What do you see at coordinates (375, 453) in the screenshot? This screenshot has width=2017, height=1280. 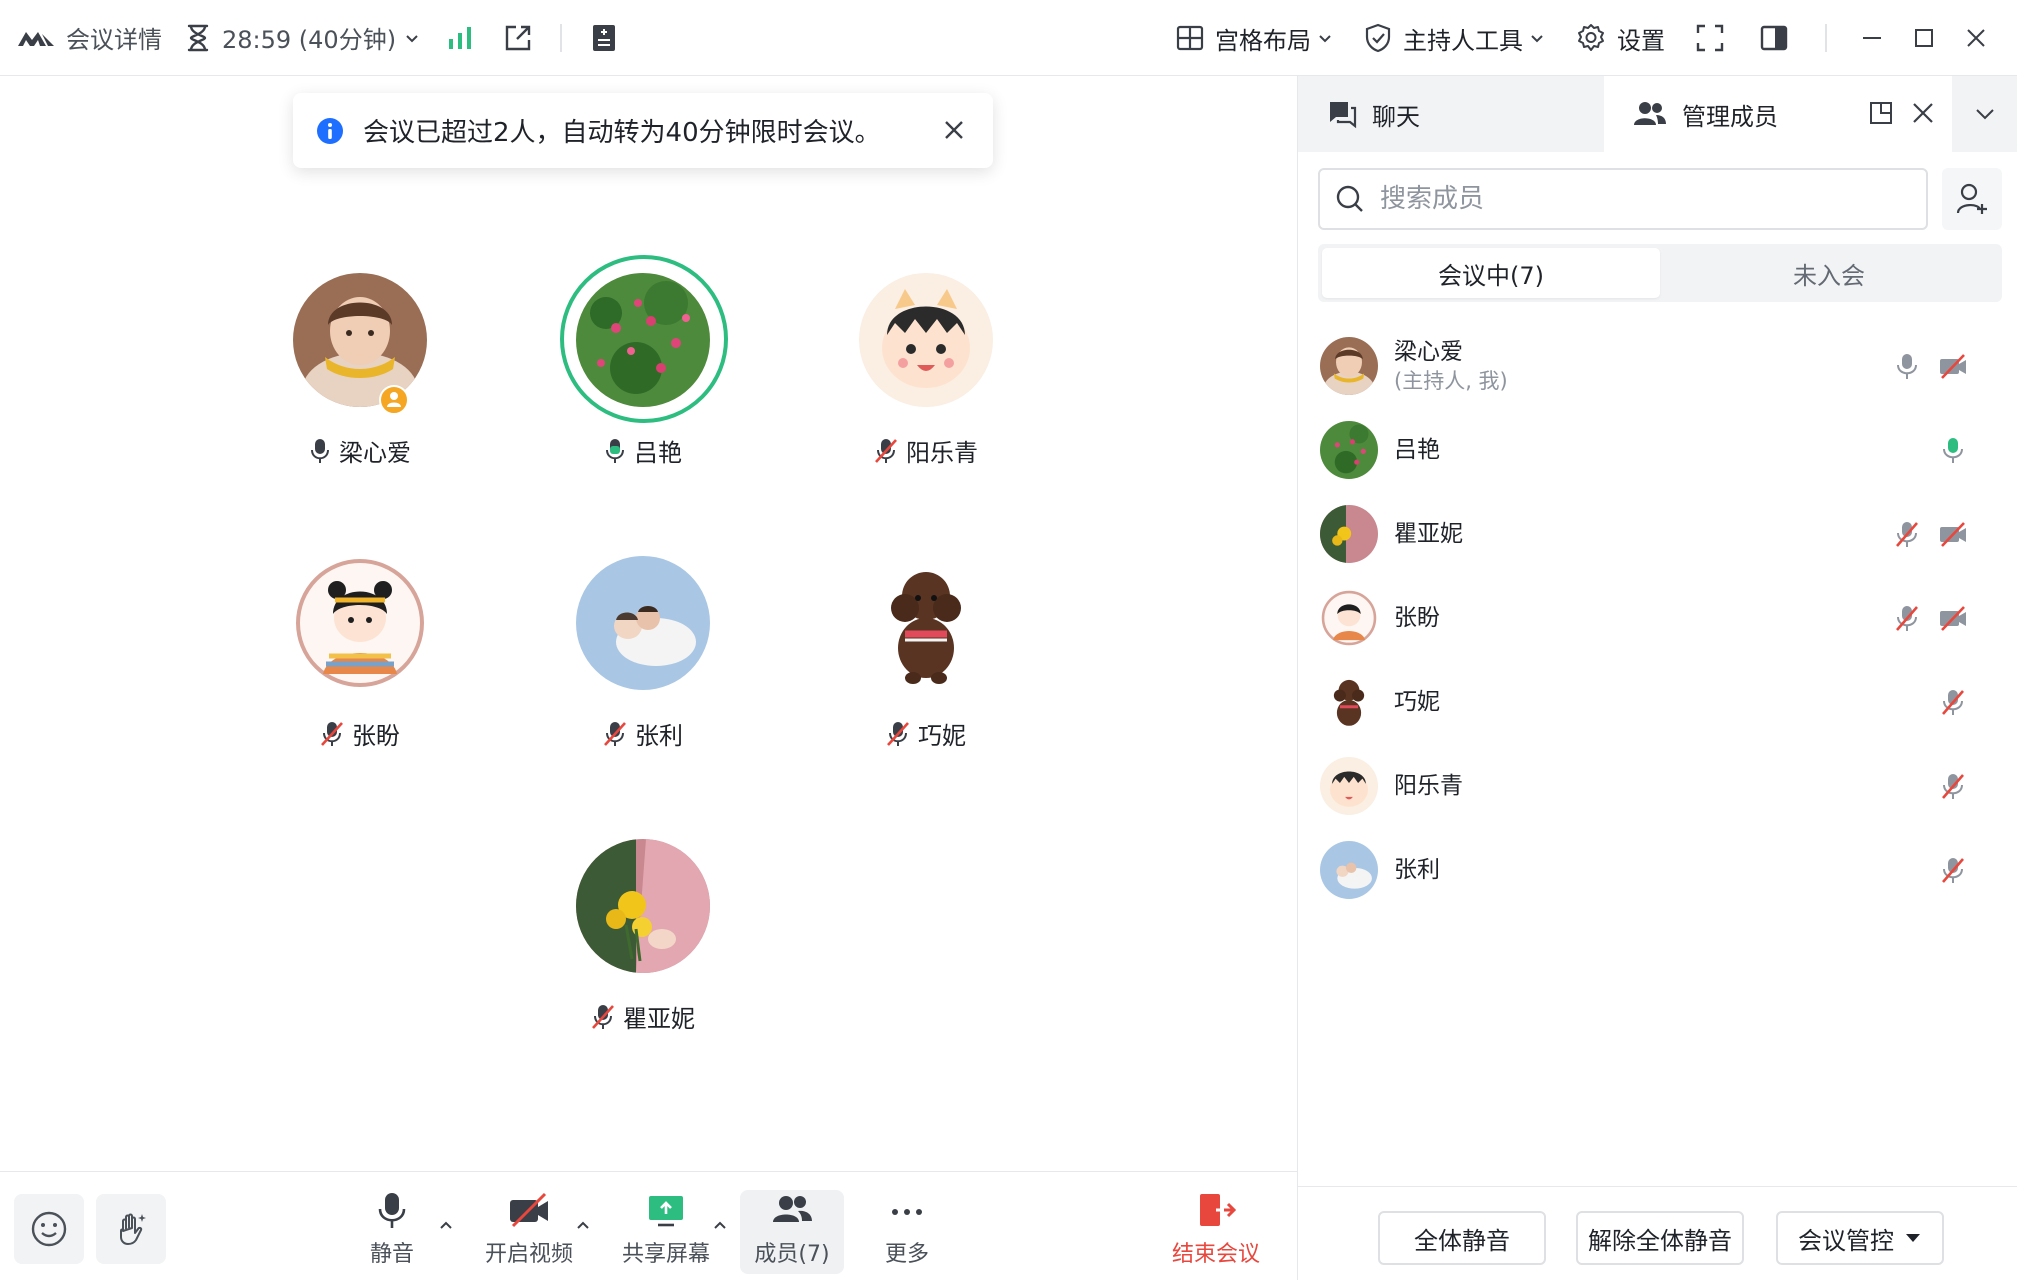 I see `participant-name: 梁心爱` at bounding box center [375, 453].